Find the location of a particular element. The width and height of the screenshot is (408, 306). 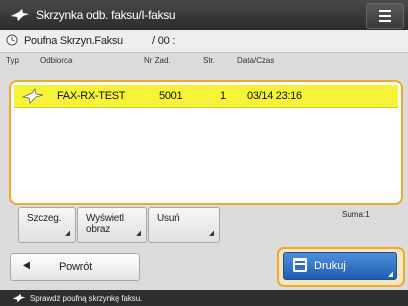

status-bar: Sprawdź poufną skrzynkę faksu. is located at coordinates (204, 298).